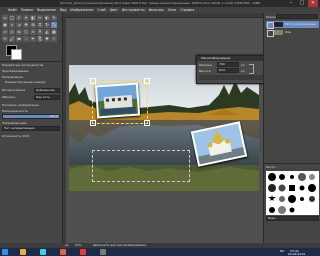 The image size is (320, 256). What do you see at coordinates (19, 25) in the screenshot?
I see `measure-icon: ⊿` at bounding box center [19, 25].